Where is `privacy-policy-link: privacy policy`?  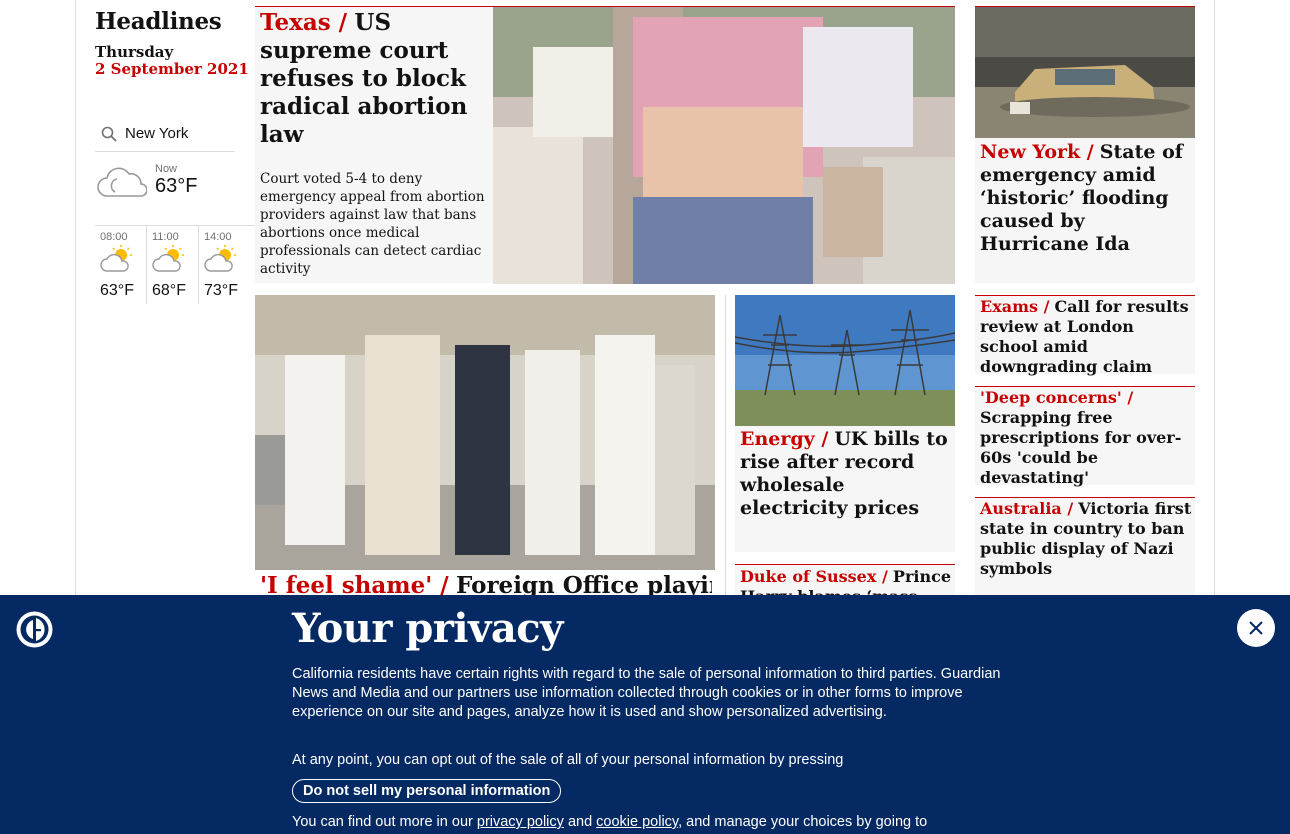 privacy-policy-link: privacy policy is located at coordinates (520, 822).